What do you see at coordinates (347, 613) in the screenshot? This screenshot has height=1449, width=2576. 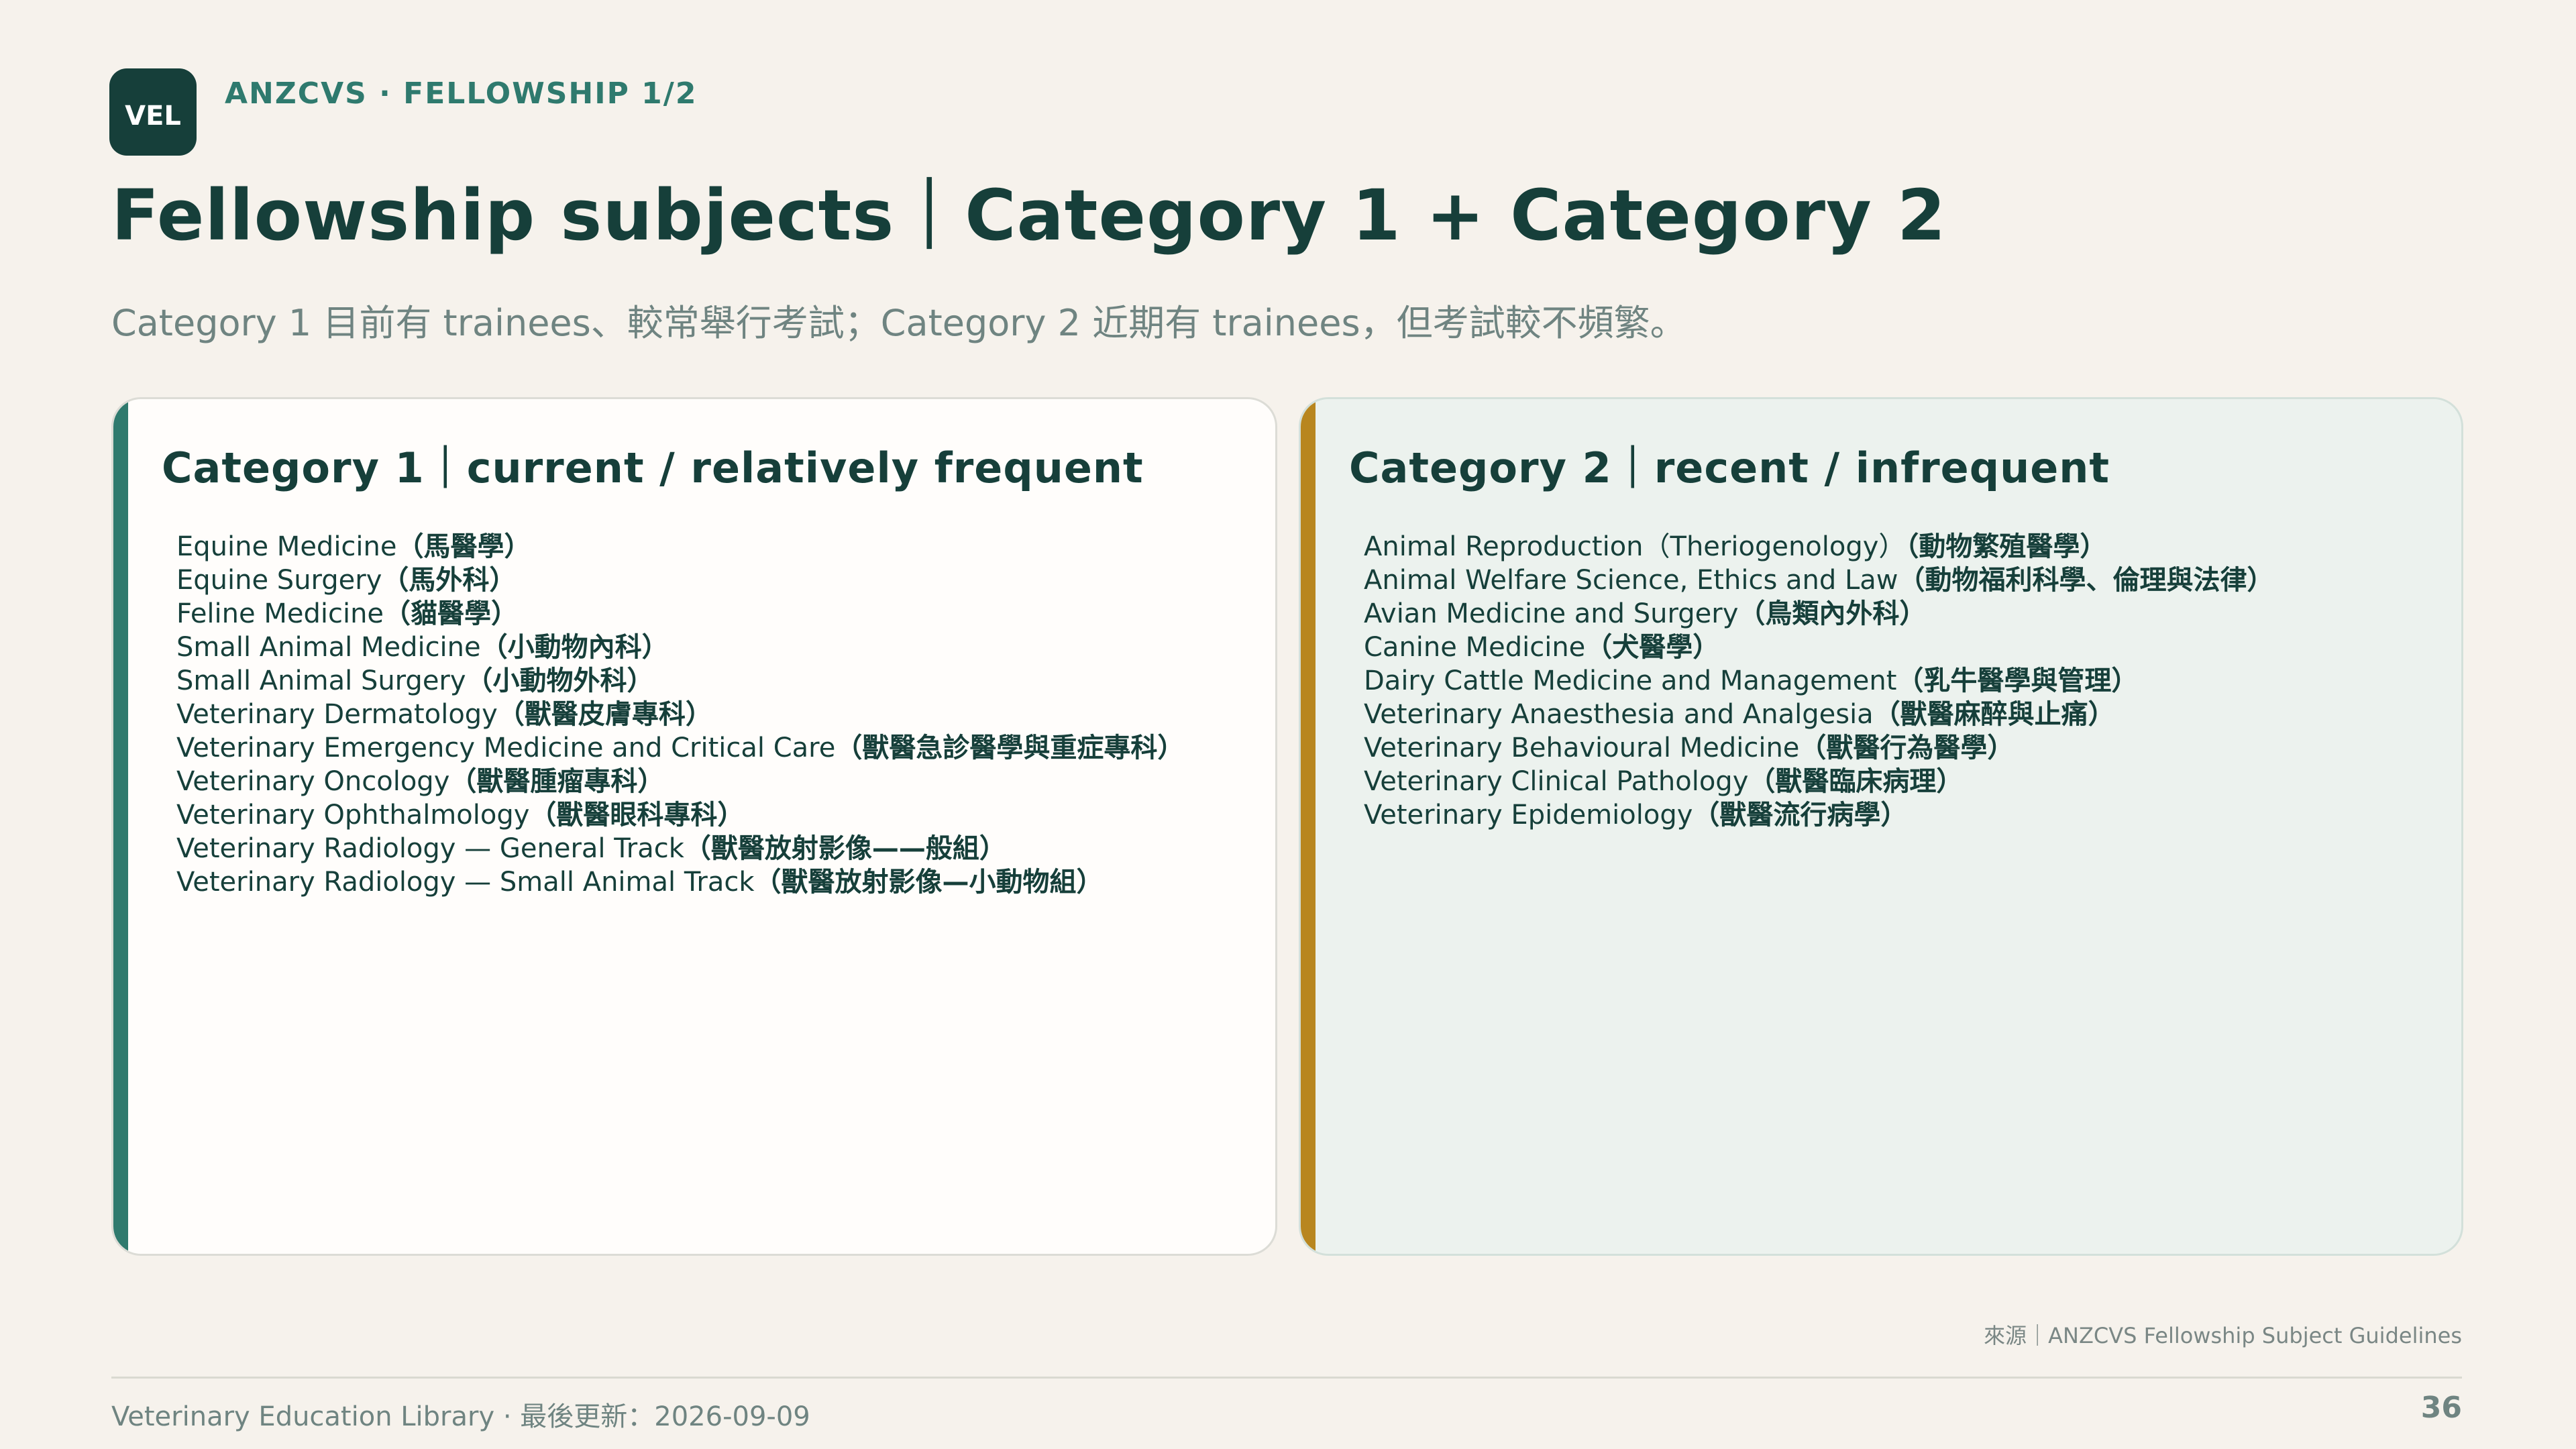 I see `list-item: Feline Medicine（貓醫學）` at bounding box center [347, 613].